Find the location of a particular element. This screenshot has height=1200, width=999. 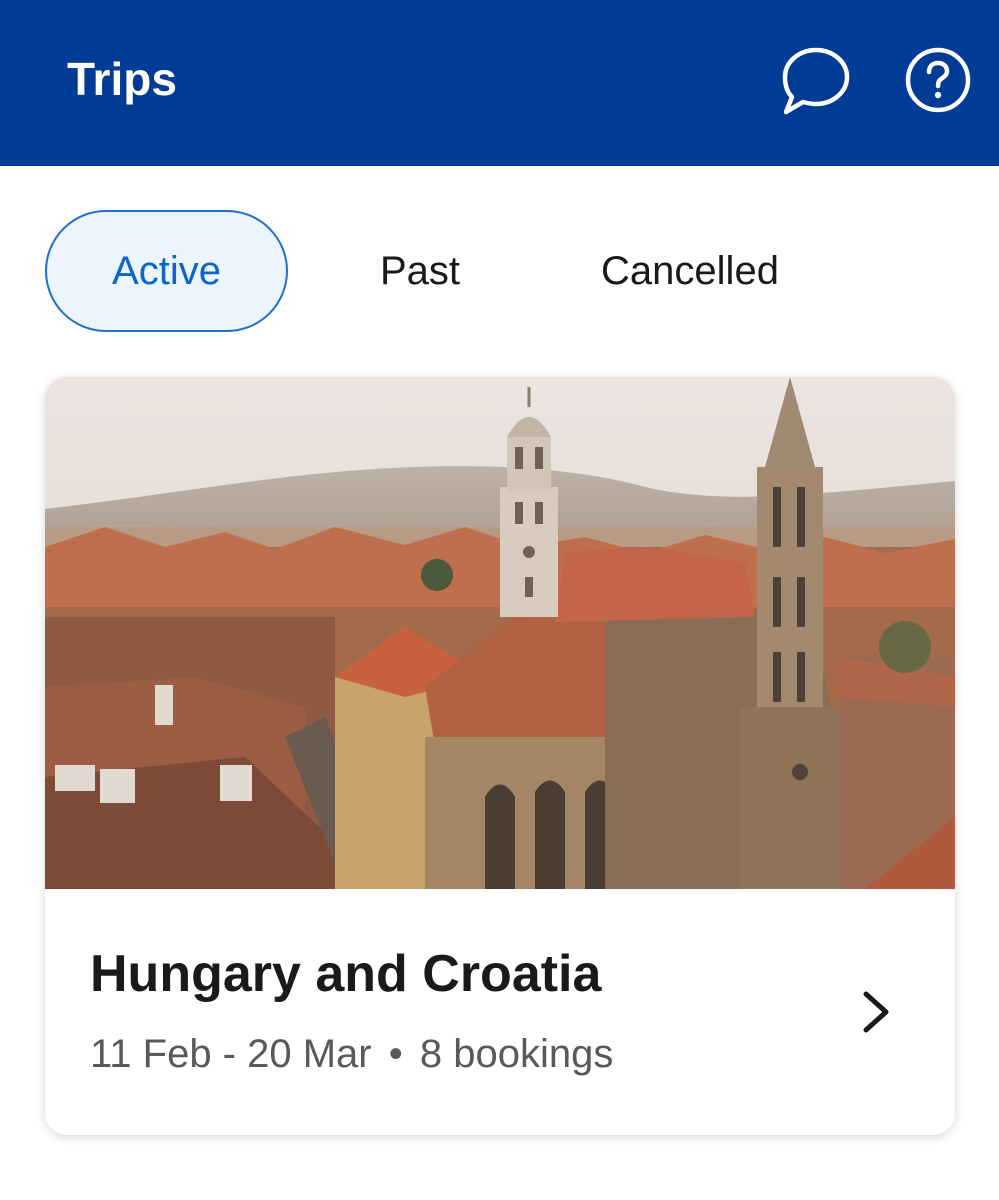

help-button is located at coordinates (938, 80).